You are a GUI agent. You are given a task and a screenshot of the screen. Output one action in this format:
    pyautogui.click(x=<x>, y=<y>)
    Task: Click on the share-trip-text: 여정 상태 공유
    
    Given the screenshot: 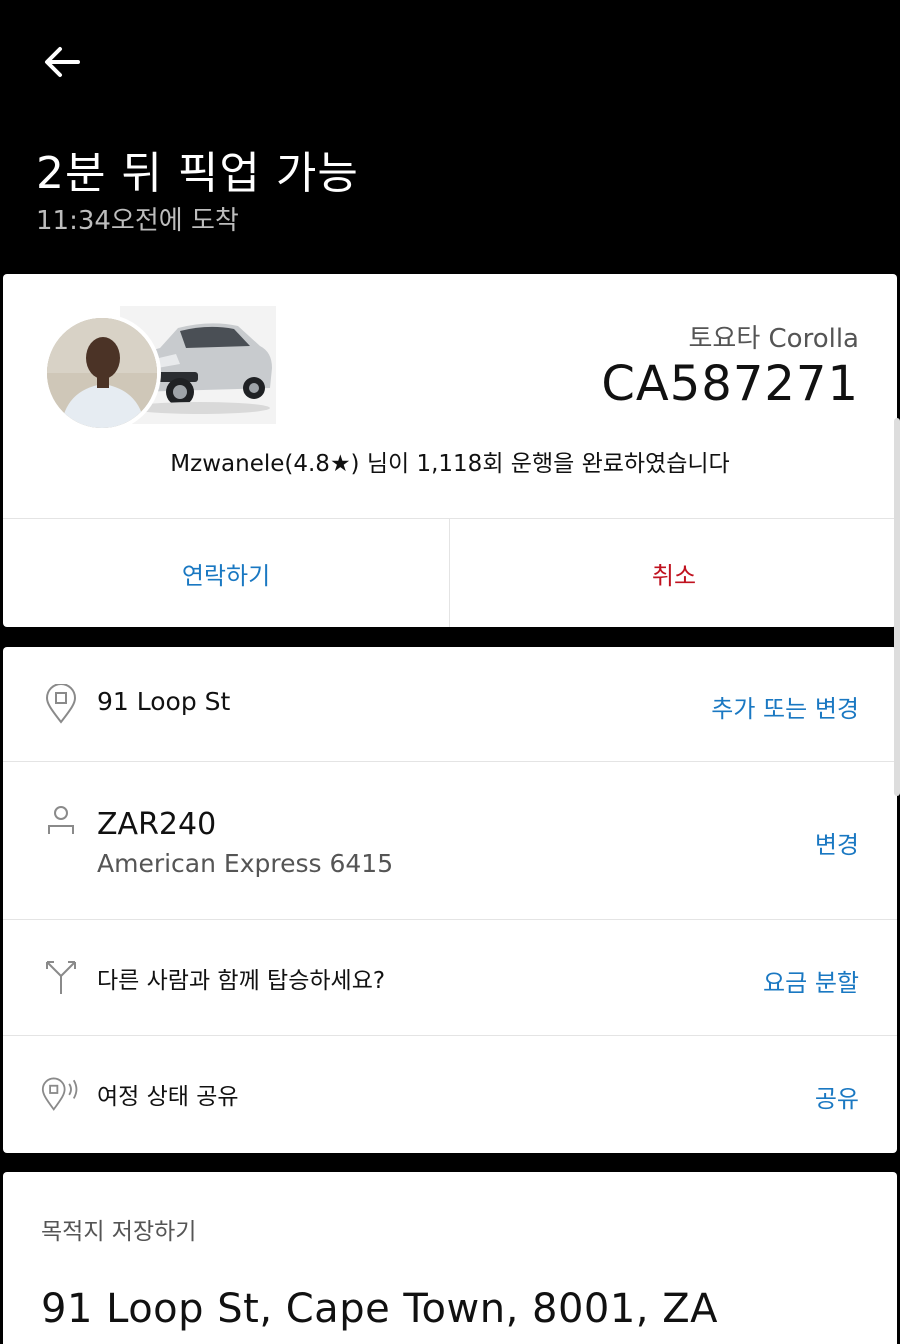 What is the action you would take?
    pyautogui.click(x=168, y=1097)
    